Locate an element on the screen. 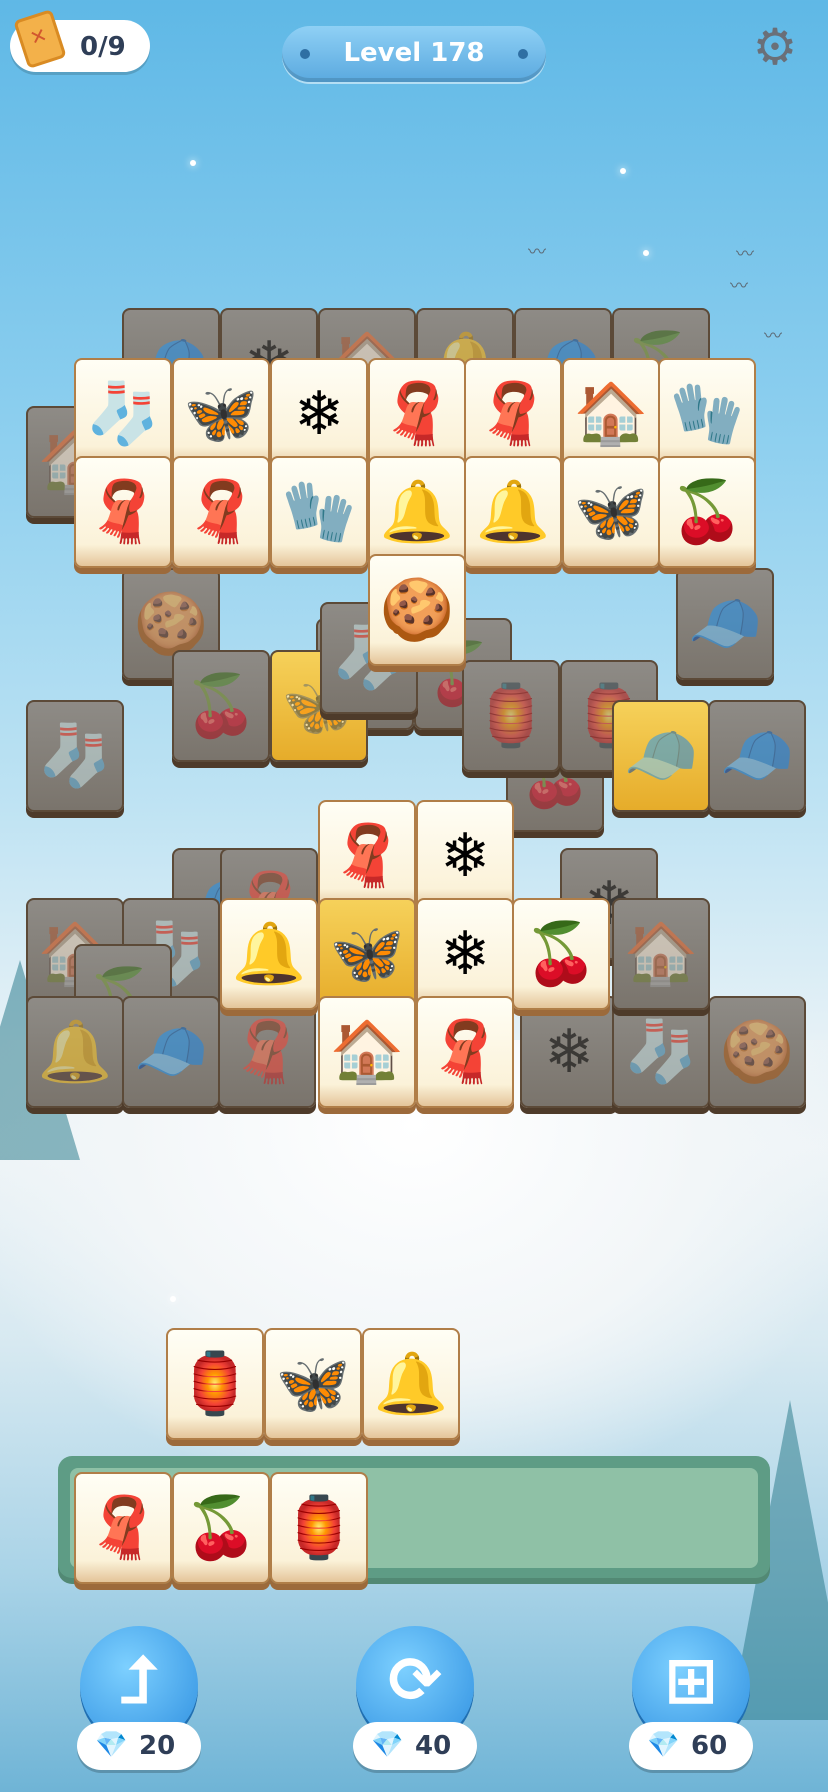 The width and height of the screenshot is (828, 1792). level-title: Level 178 is located at coordinates (414, 53).